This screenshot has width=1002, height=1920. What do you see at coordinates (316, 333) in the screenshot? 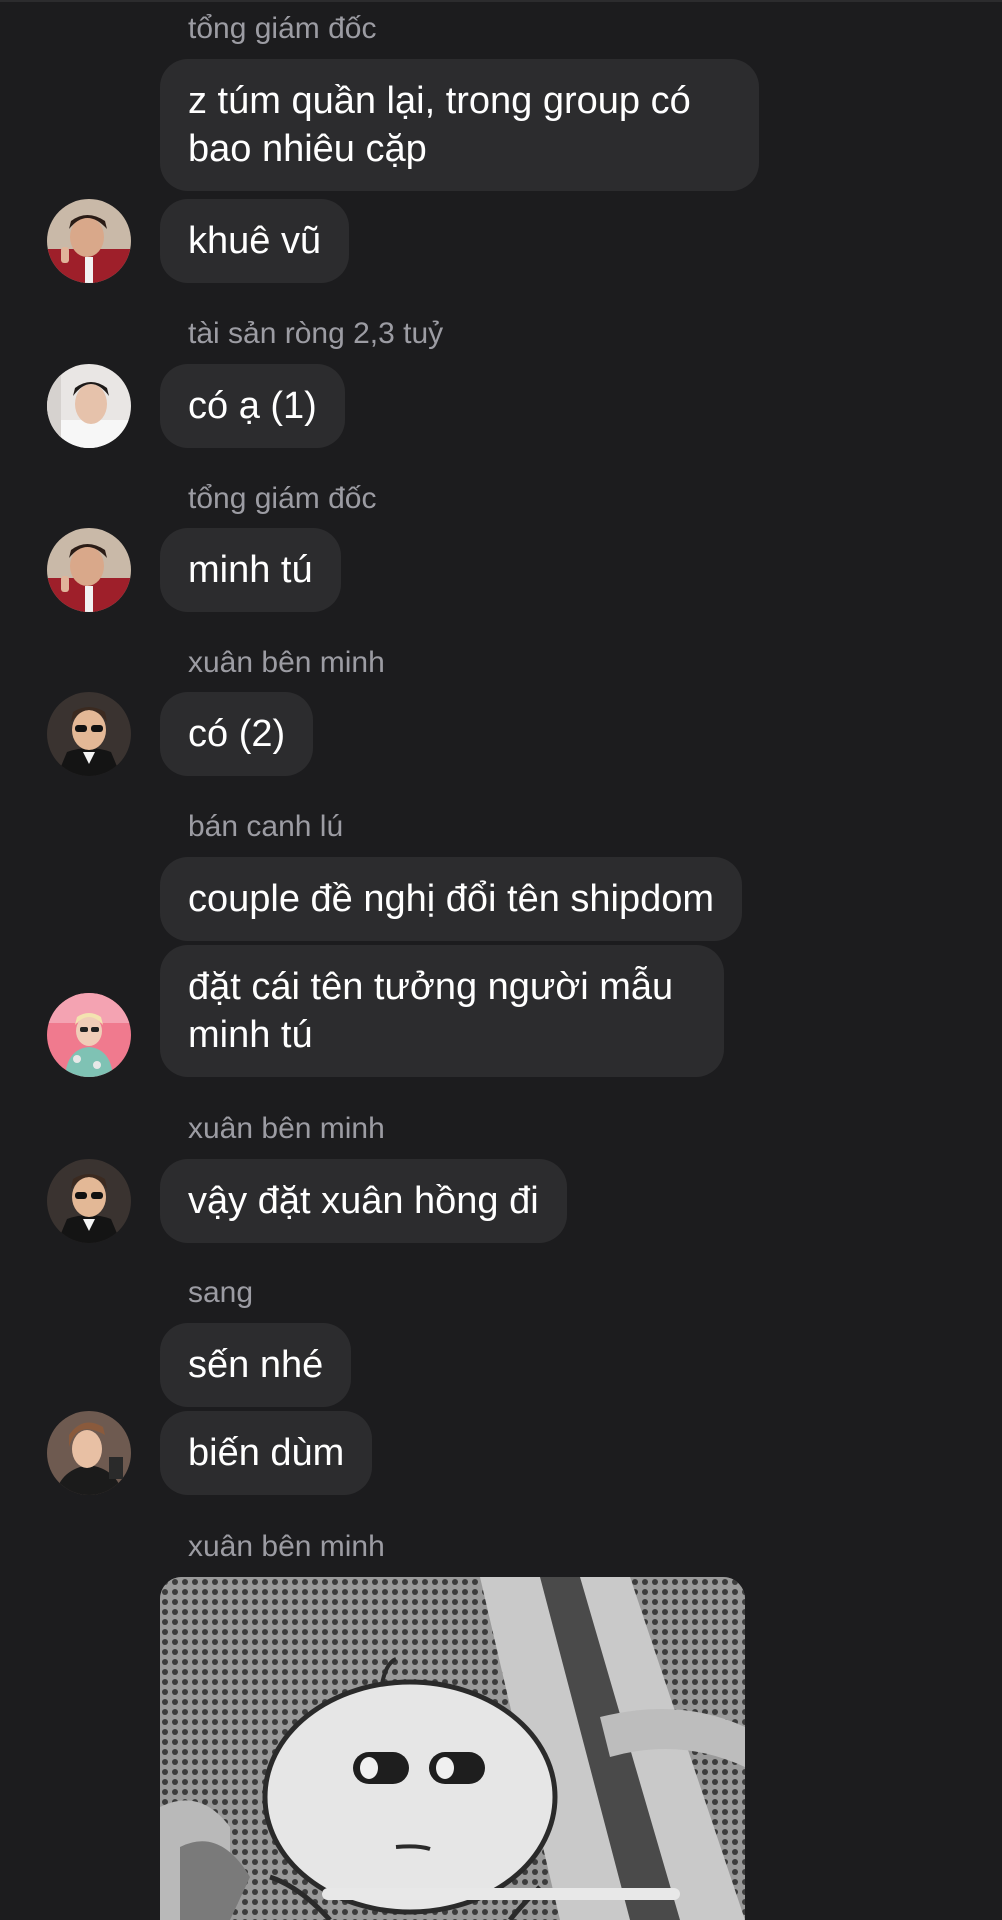
I see `sender-name: tài sản ròng 2,3 tuỷ` at bounding box center [316, 333].